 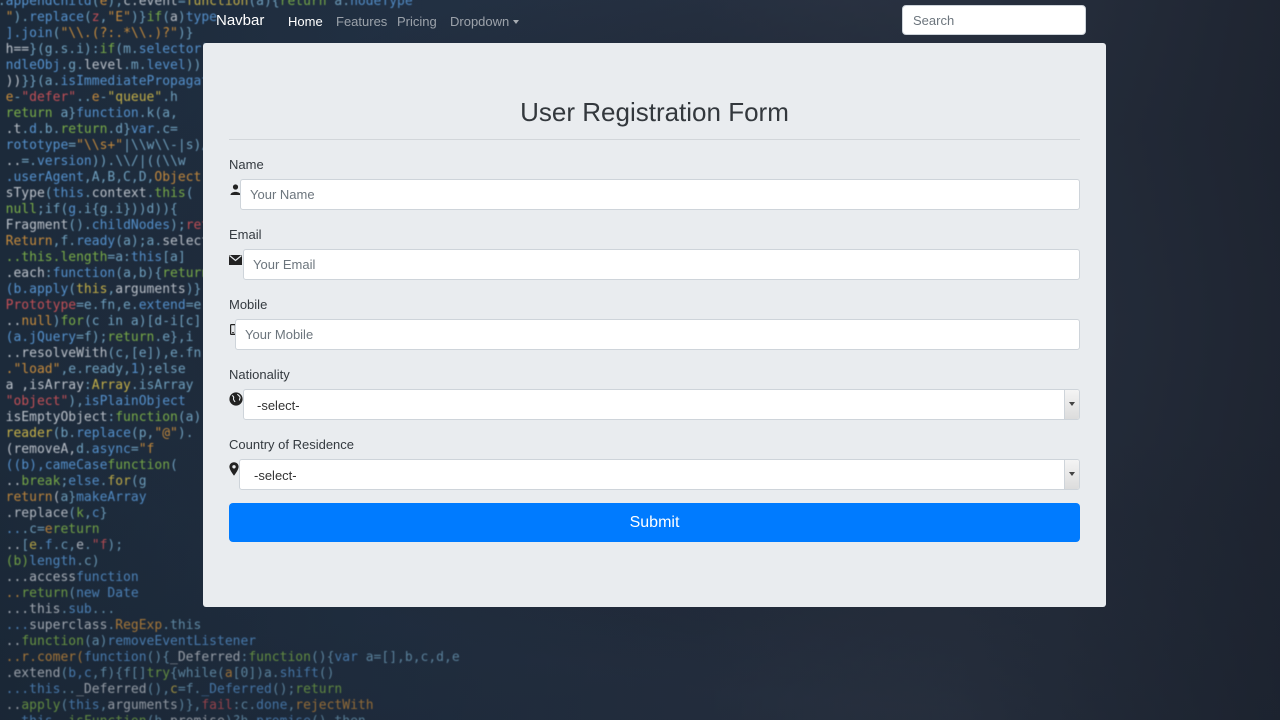 What do you see at coordinates (994, 20) in the screenshot?
I see `search-input` at bounding box center [994, 20].